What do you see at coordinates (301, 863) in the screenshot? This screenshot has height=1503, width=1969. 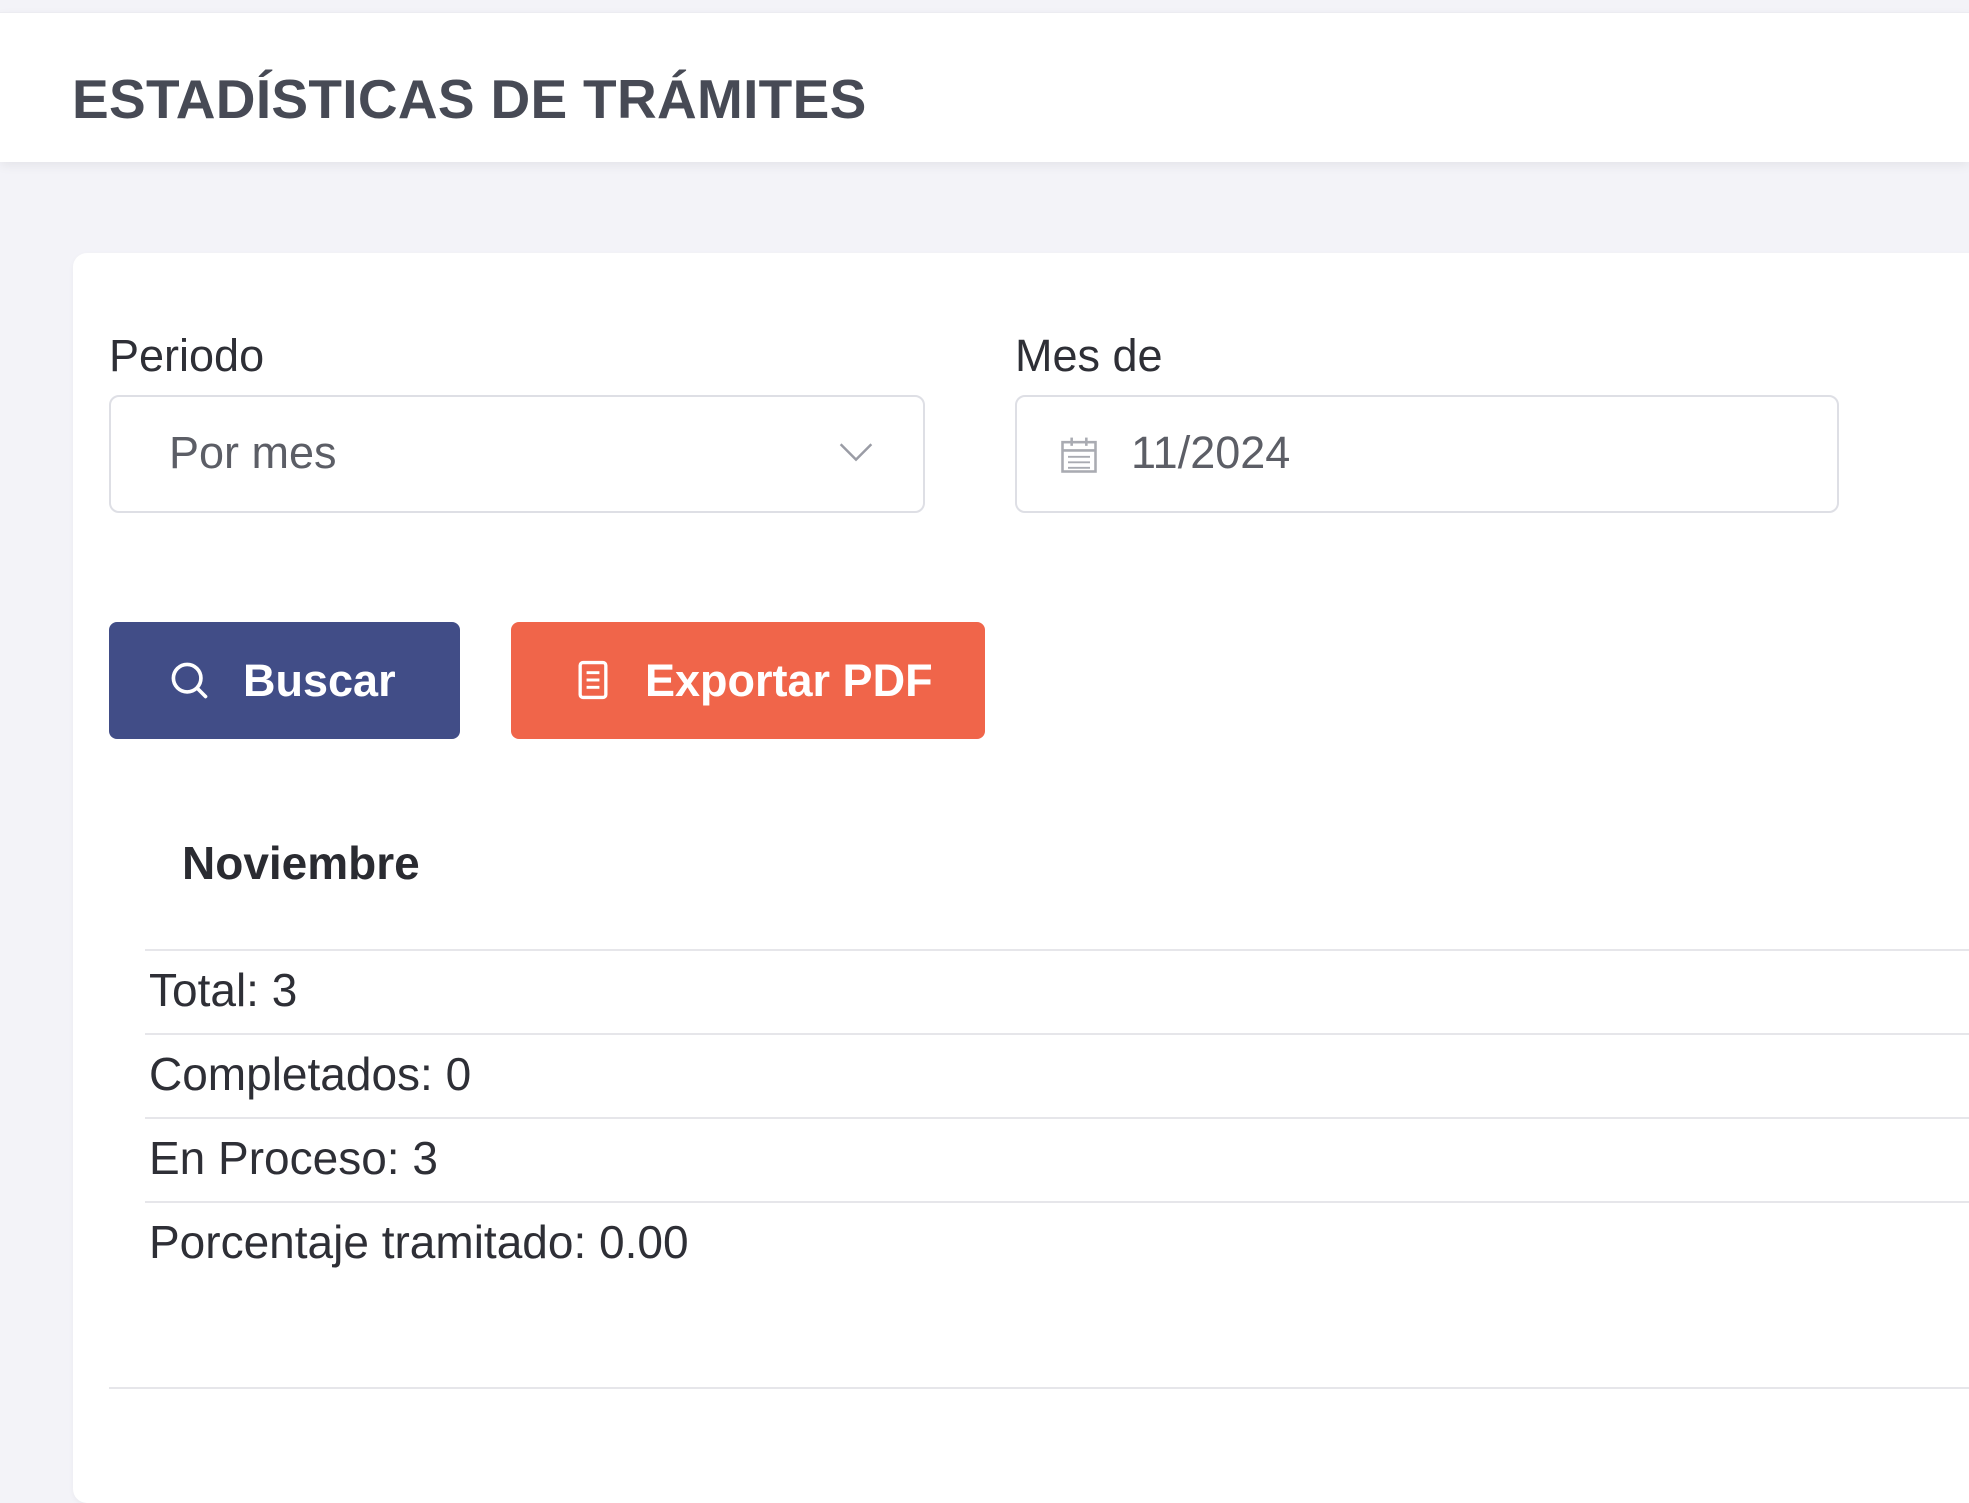 I see `month-heading: Noviembre` at bounding box center [301, 863].